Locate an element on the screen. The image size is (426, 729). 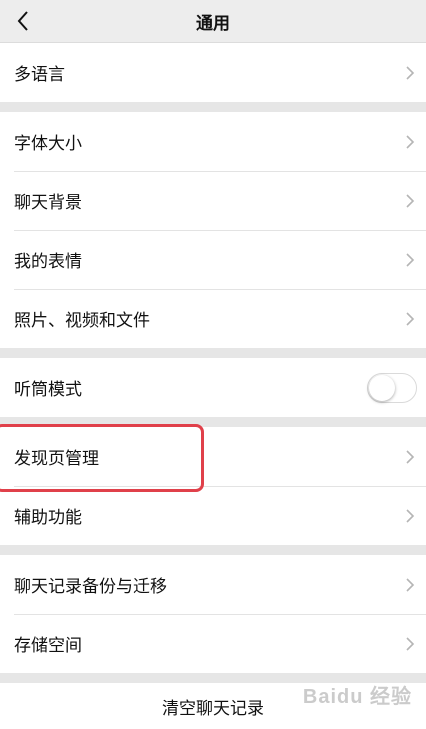
setting-row-accessibility: 辅助功能 is located at coordinates (213, 515).